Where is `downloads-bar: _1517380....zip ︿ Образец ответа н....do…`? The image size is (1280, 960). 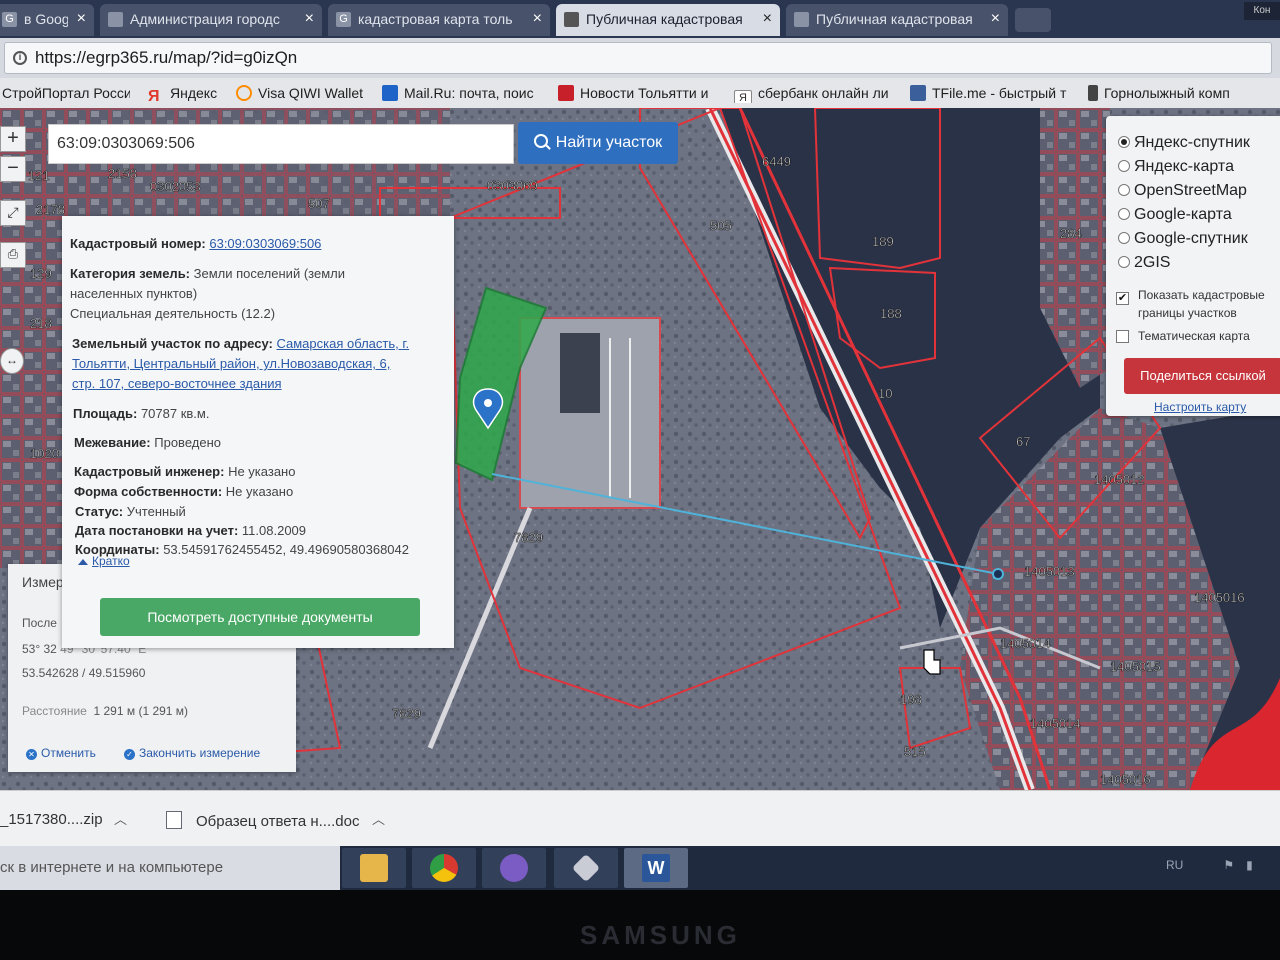
downloads-bar: _1517380....zip ︿ Образец ответа н....do… is located at coordinates (640, 818).